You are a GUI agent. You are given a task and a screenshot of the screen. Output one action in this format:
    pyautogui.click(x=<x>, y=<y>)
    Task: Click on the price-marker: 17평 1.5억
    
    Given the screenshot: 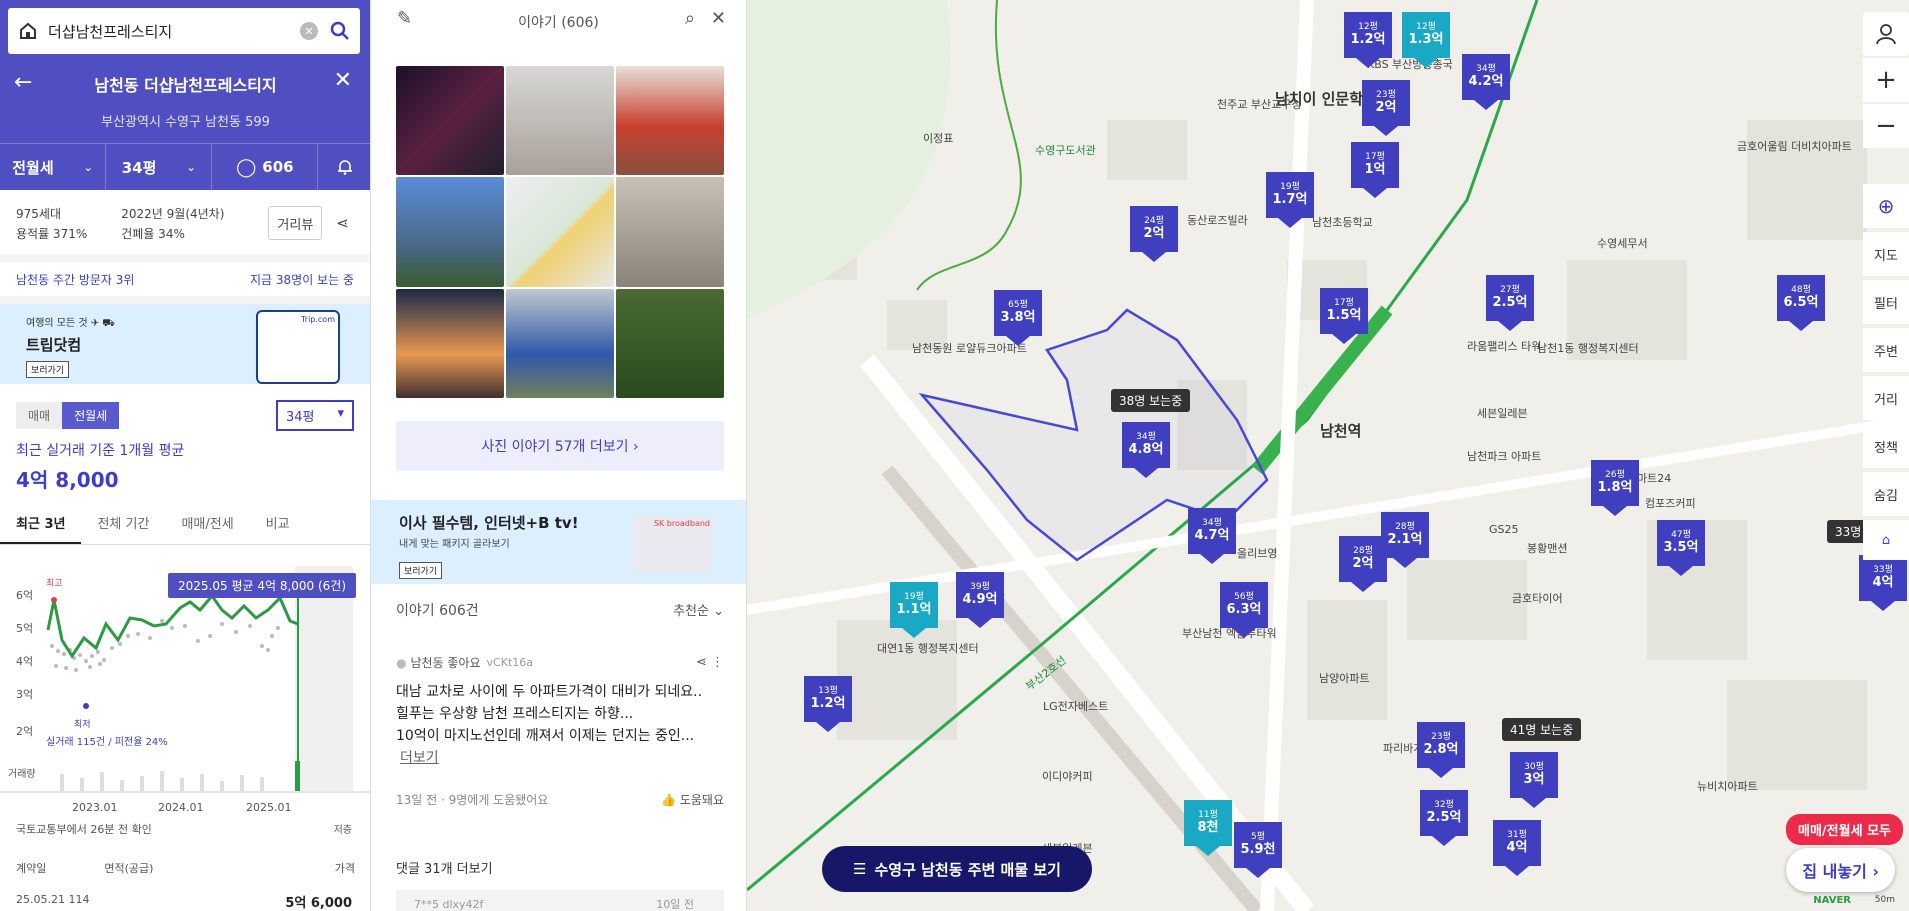 What is the action you would take?
    pyautogui.click(x=1344, y=317)
    